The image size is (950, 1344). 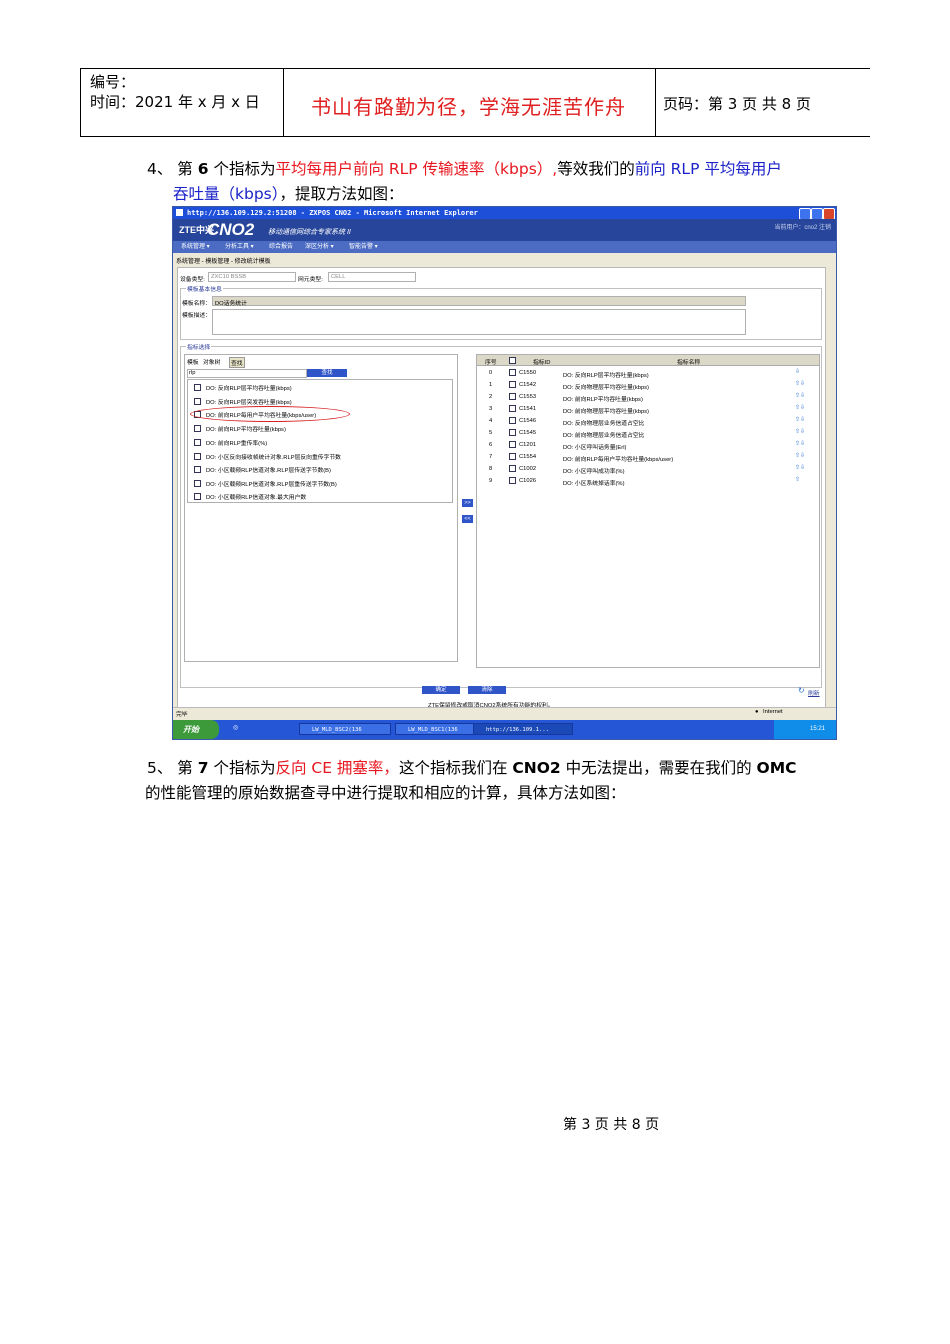 I want to click on list-item: DO: 小区载频RLP信道对象.RLP层传送字节数(B), so click(x=268, y=469).